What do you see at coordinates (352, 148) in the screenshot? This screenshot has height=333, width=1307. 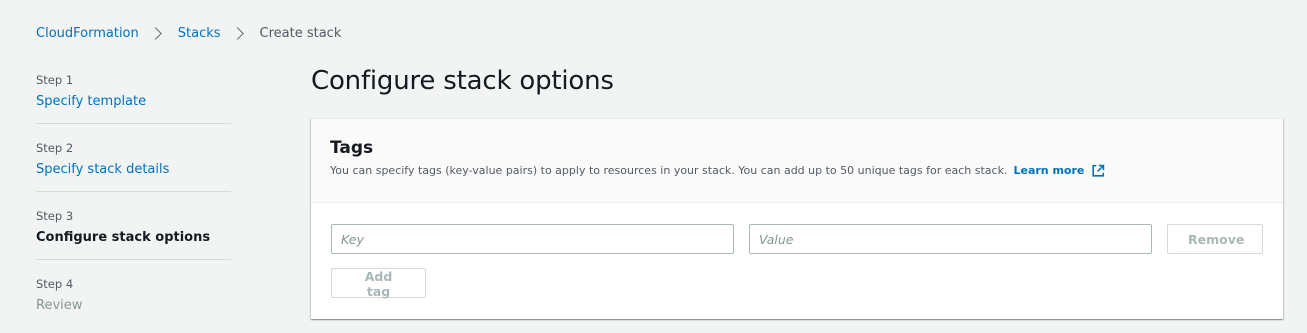 I see `tags-panel-title: Tags` at bounding box center [352, 148].